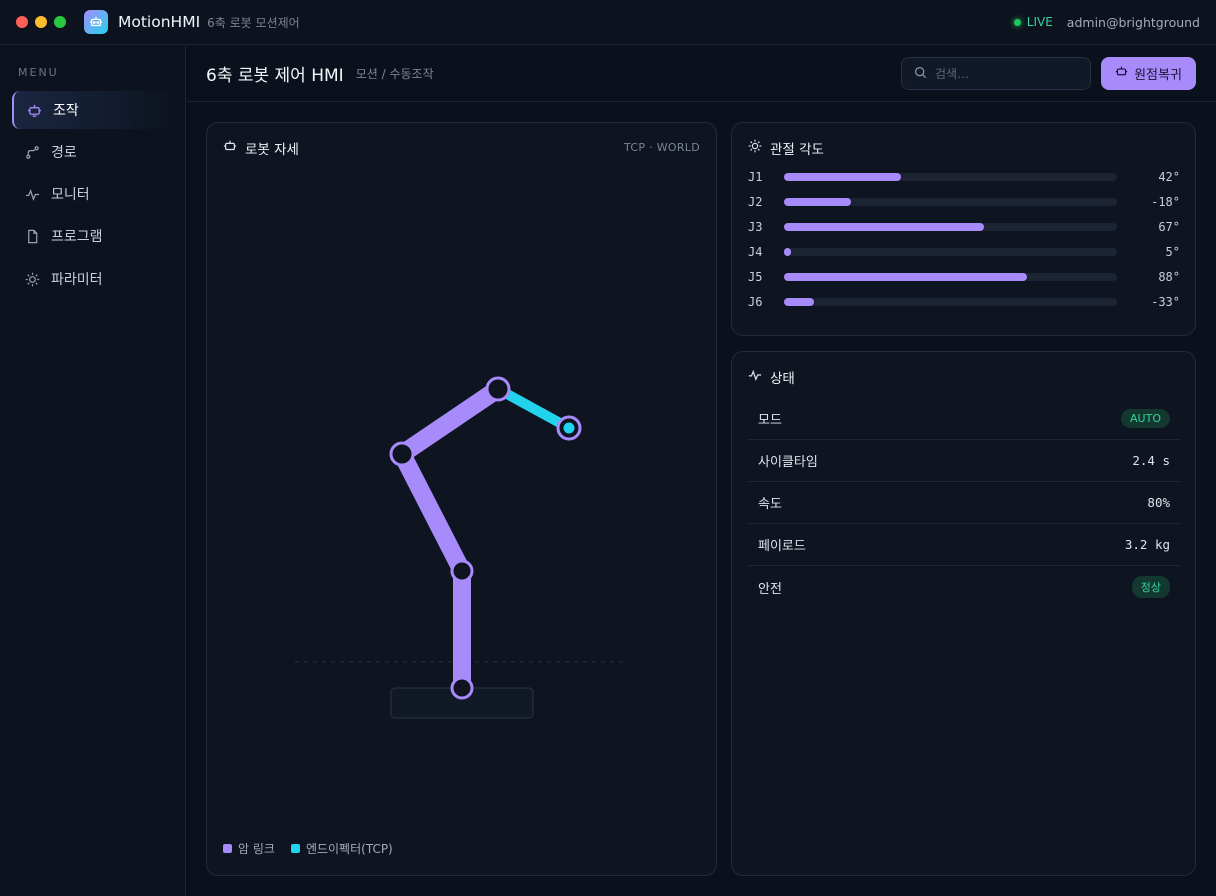 This screenshot has height=896, width=1216. Describe the element at coordinates (569, 428) in the screenshot. I see `tcp-point` at that location.